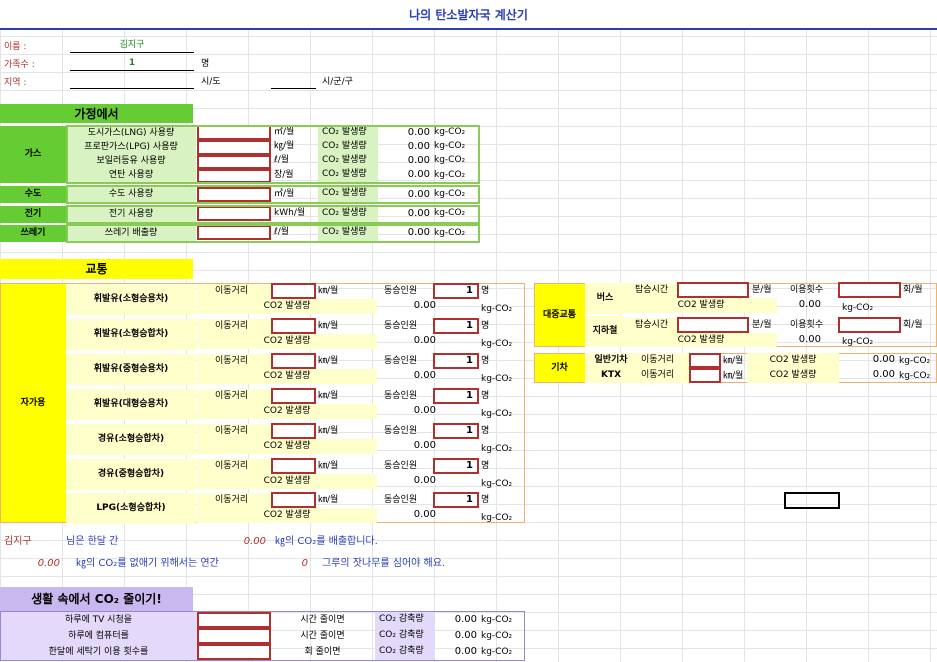 The height and width of the screenshot is (662, 937). I want to click on category-water: 수도, so click(33, 194).